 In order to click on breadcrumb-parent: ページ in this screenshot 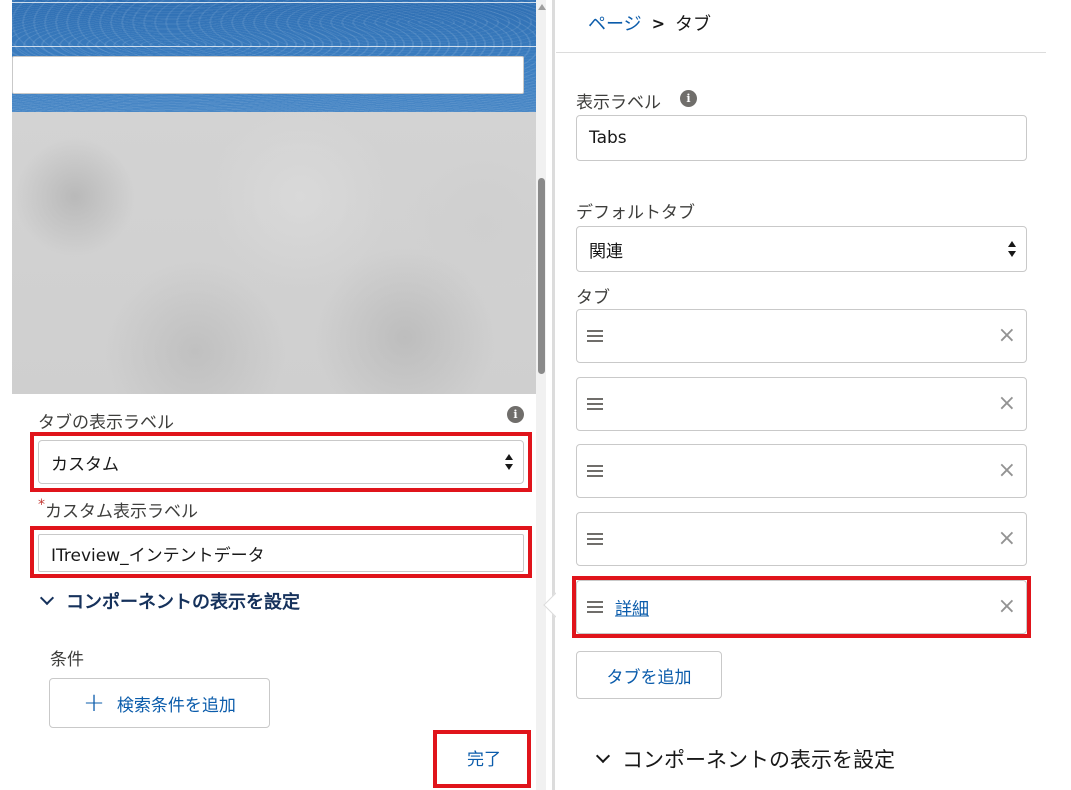, I will do `click(615, 23)`.